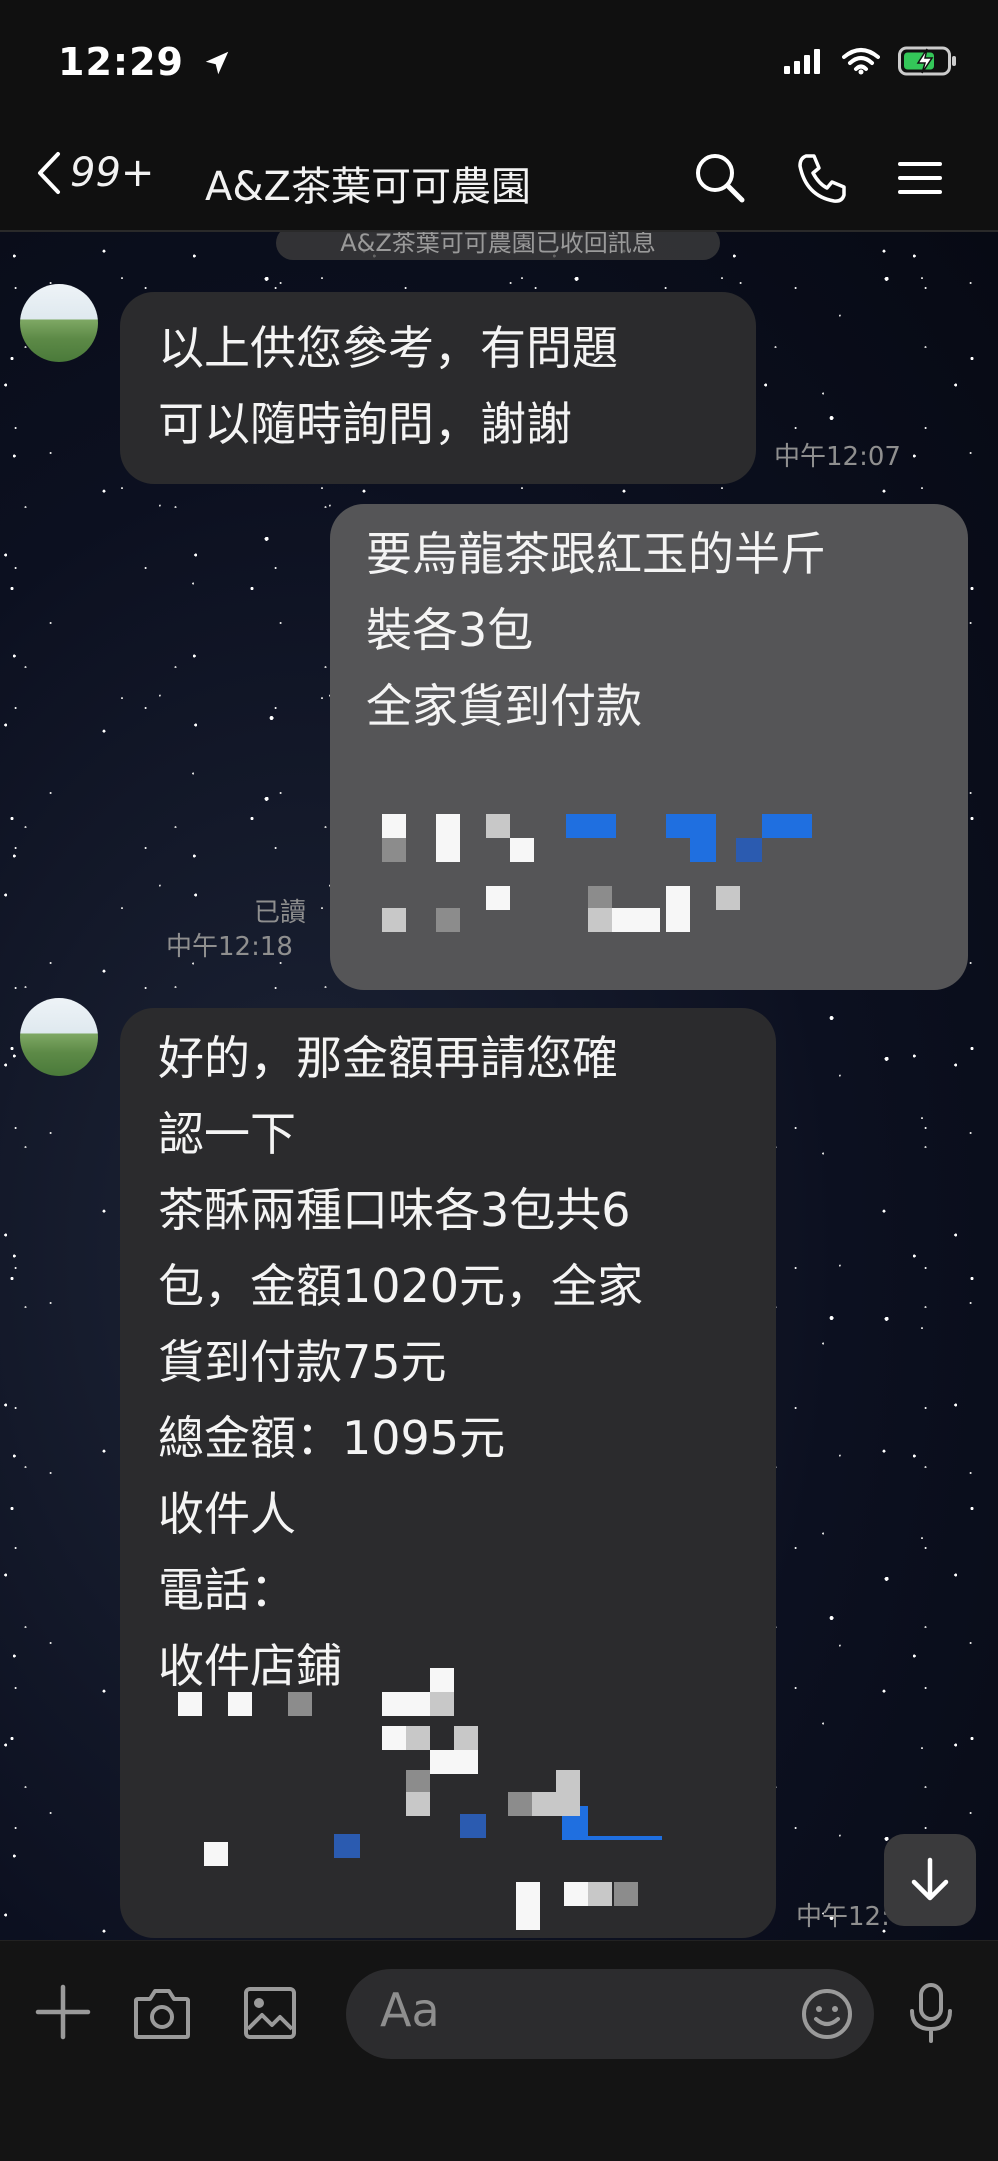  I want to click on emoji-icon, so click(827, 2014).